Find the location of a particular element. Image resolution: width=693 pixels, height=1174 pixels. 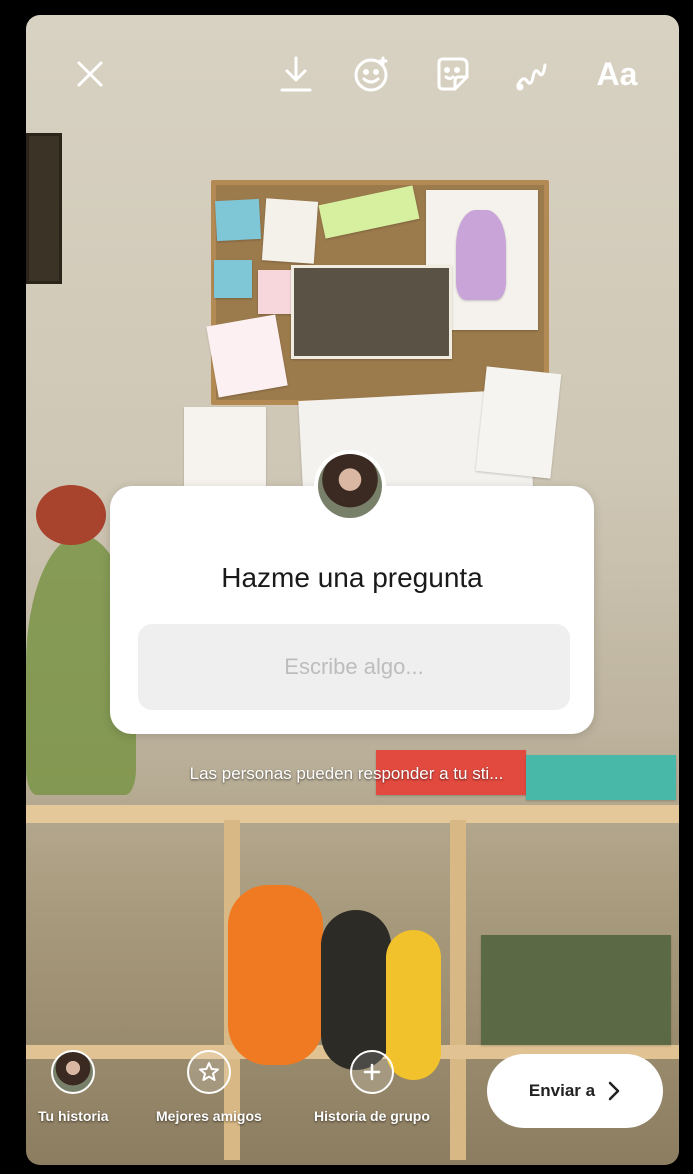

text-tool-label: Aa is located at coordinates (617, 73).